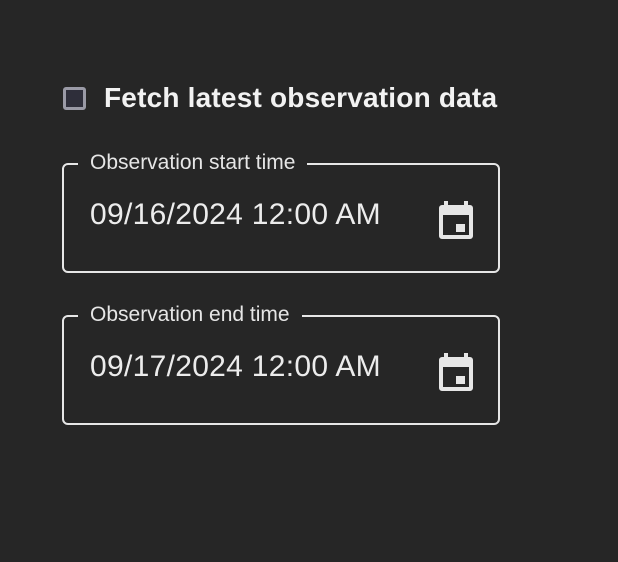 This screenshot has width=618, height=562. What do you see at coordinates (74, 98) in the screenshot?
I see `fetch-latest-checkbox` at bounding box center [74, 98].